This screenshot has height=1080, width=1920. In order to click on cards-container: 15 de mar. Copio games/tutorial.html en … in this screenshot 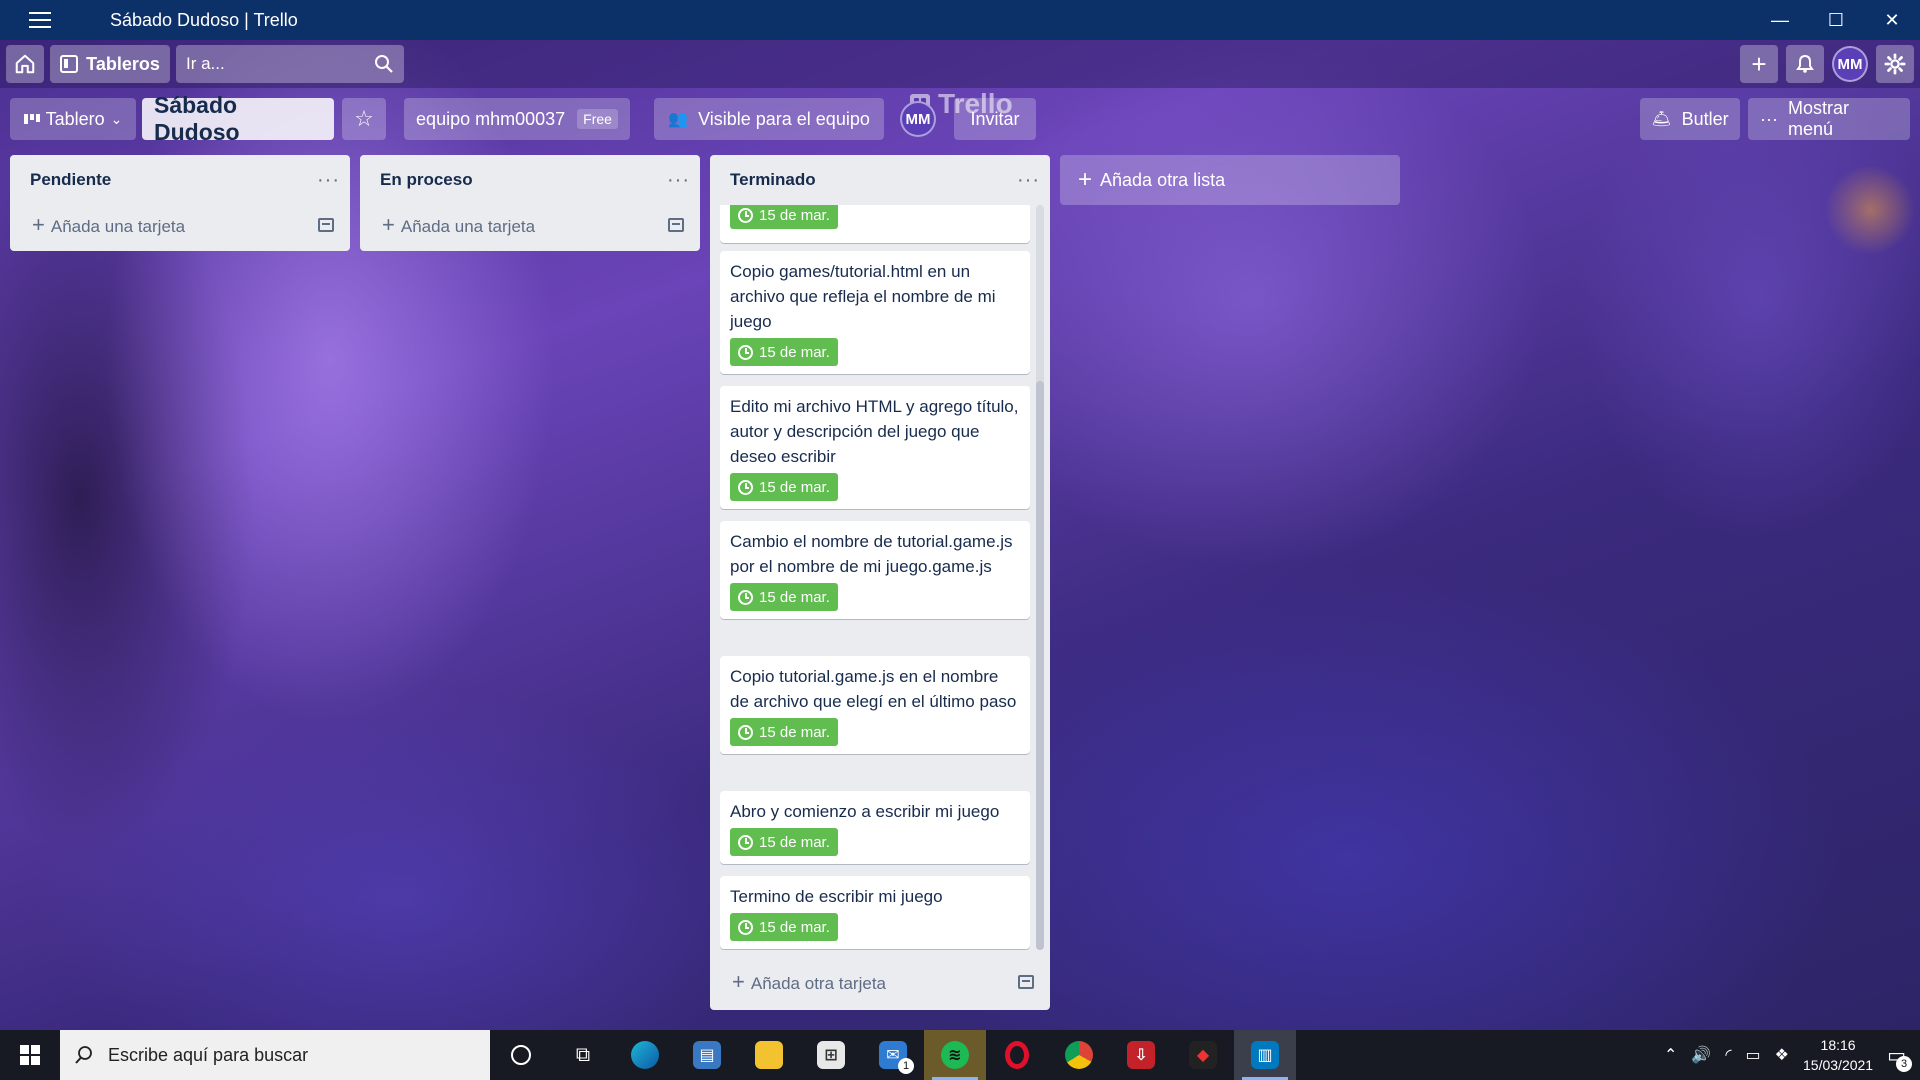, I will do `click(880, 577)`.